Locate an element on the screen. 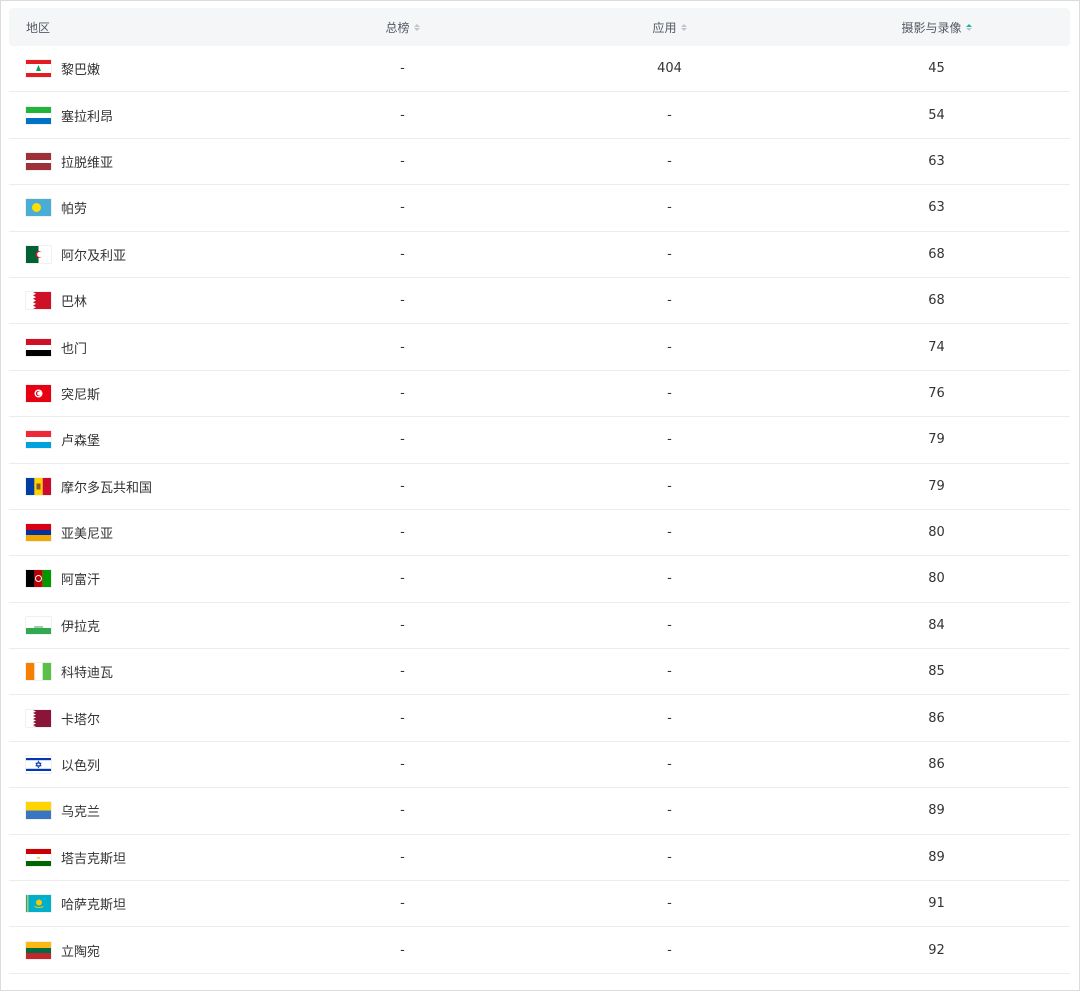 This screenshot has width=1080, height=991. header-region-label: 地区 is located at coordinates (38, 27).